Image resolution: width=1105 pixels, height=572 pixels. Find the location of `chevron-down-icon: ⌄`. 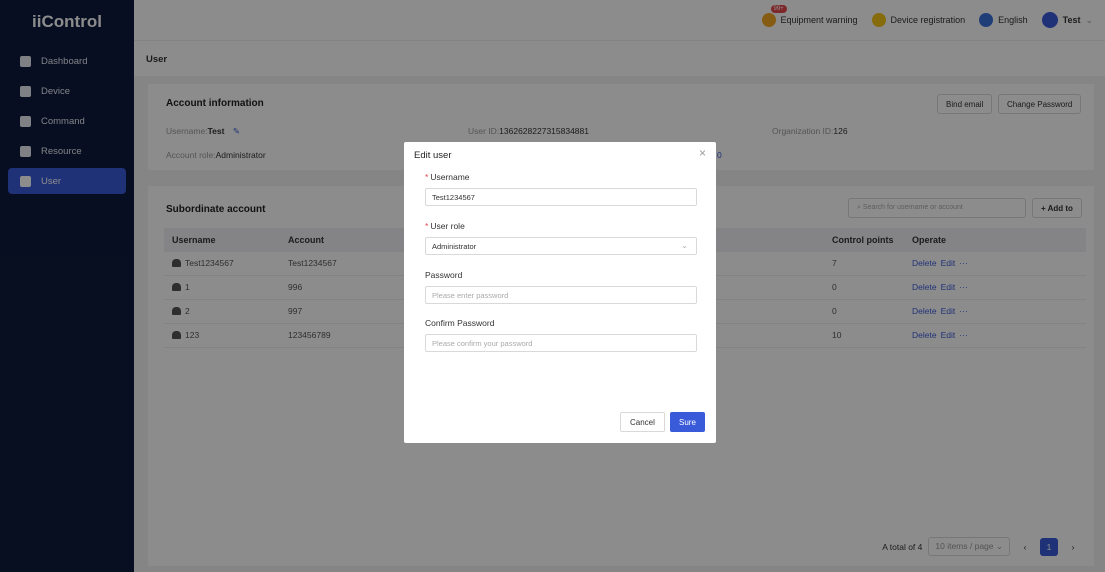

chevron-down-icon: ⌄ is located at coordinates (684, 245).